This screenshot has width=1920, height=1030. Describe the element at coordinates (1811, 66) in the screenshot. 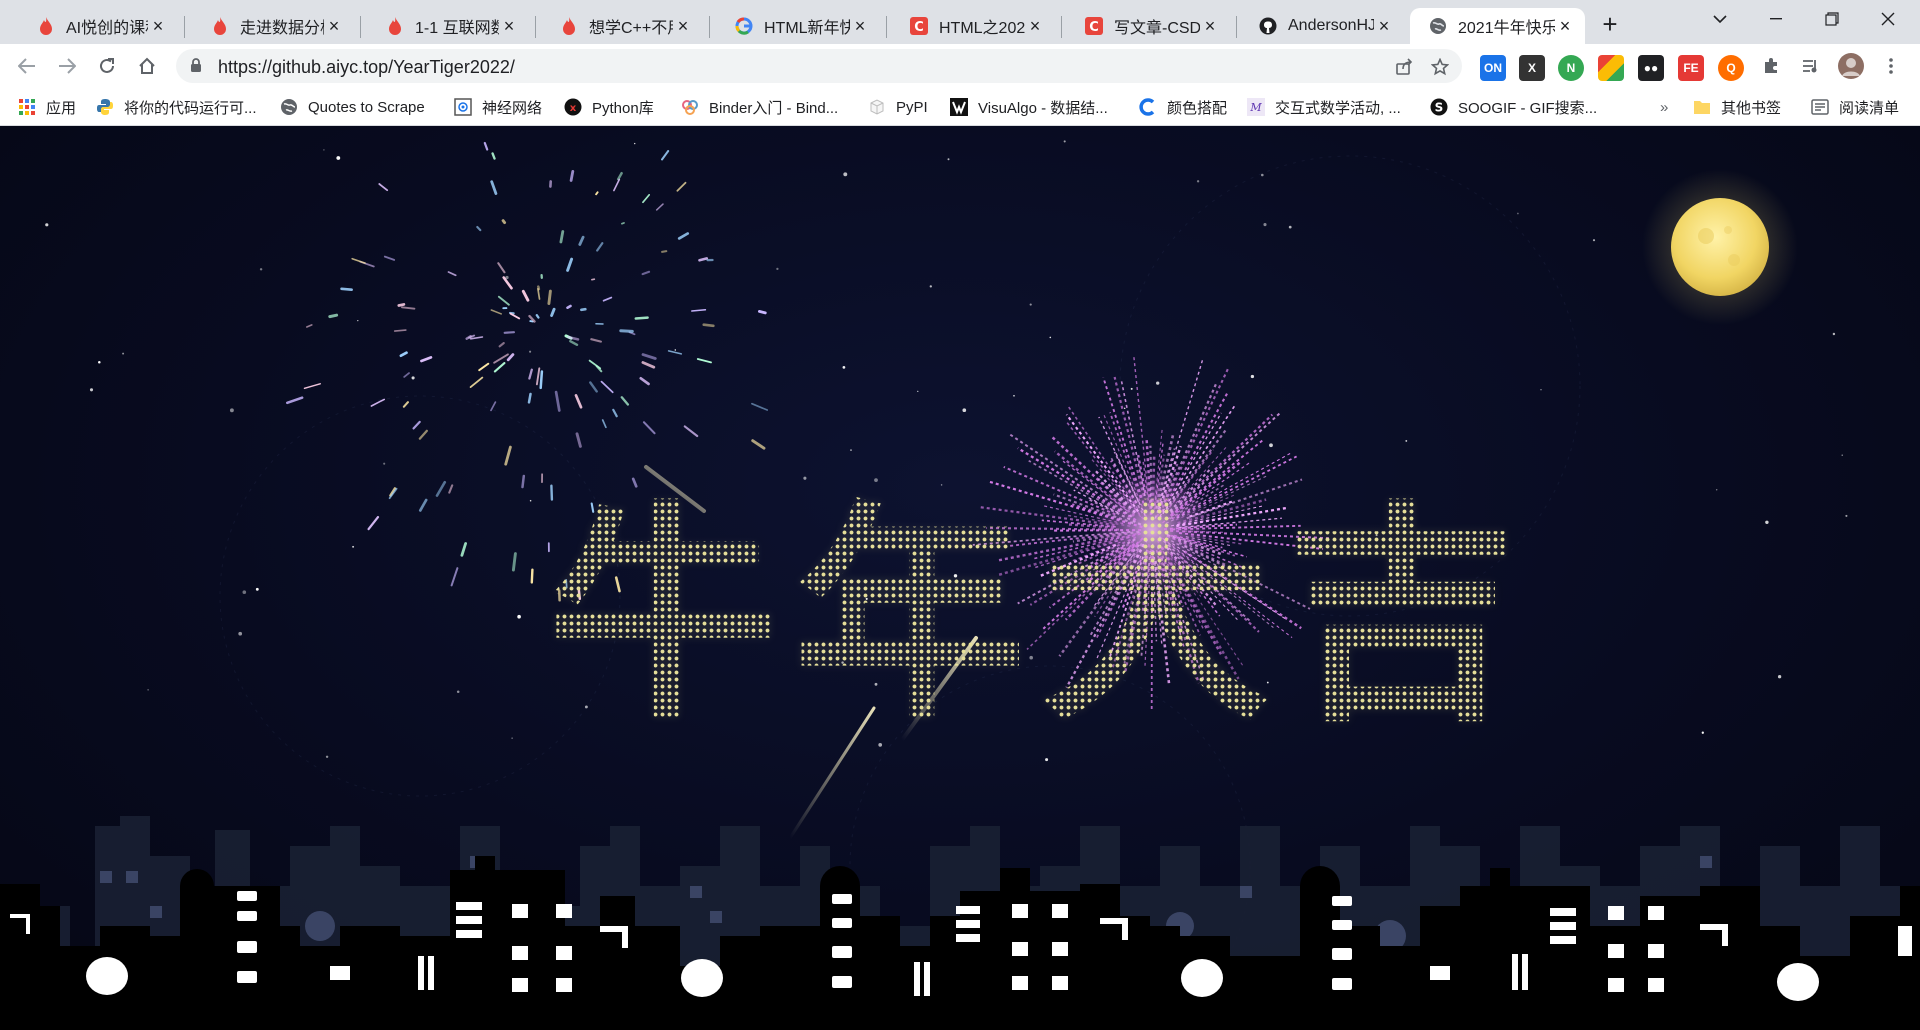

I see `media-control-icon` at that location.